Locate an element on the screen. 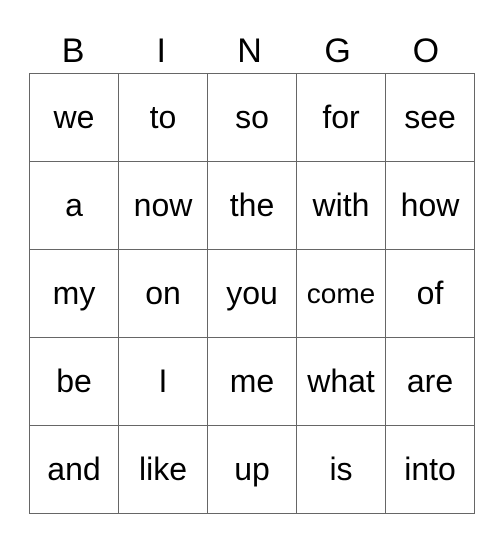 This screenshot has height=544, width=500. bingo-header: B I N G O is located at coordinates (249, 51).